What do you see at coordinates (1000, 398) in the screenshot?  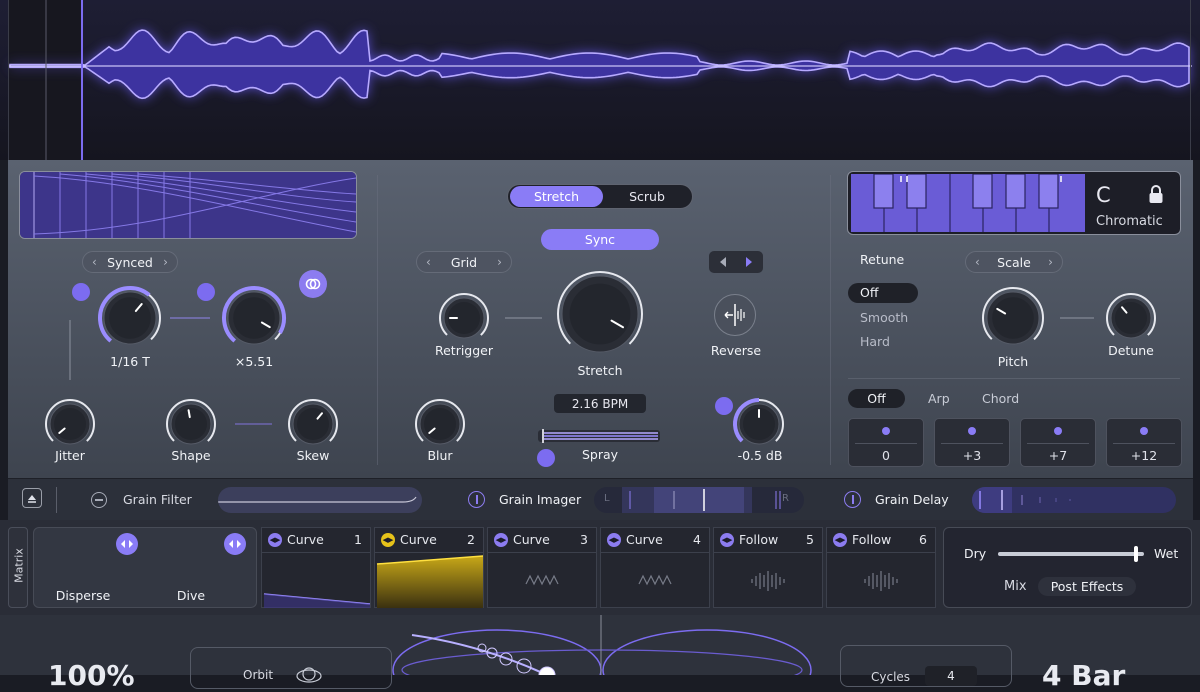 I see `chord-chord: Chord` at bounding box center [1000, 398].